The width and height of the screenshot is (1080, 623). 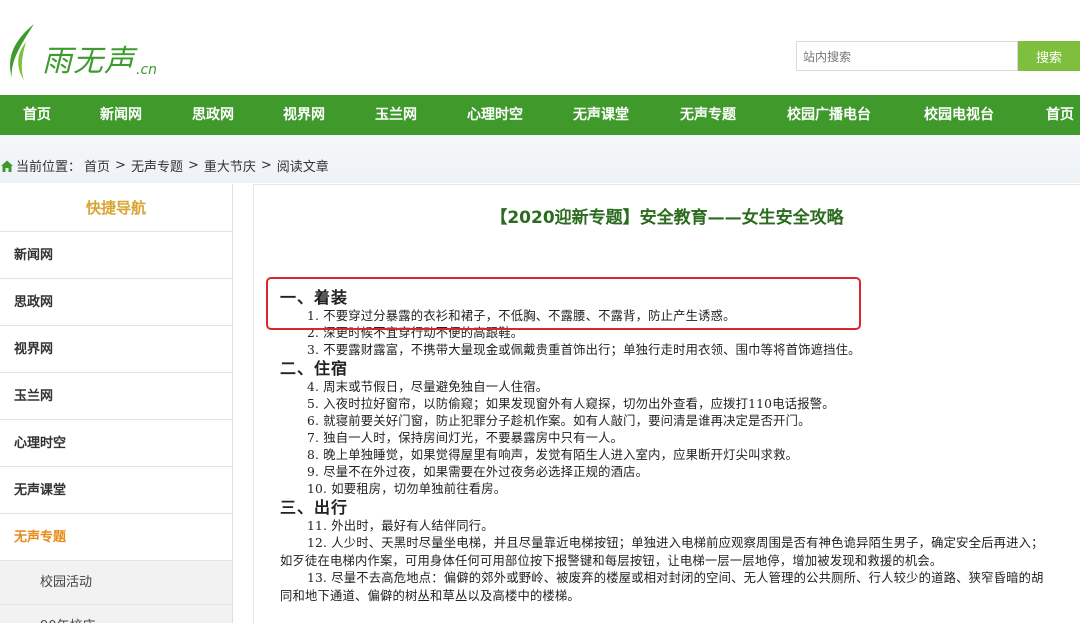 What do you see at coordinates (563, 303) in the screenshot?
I see `highlight-annotation-box` at bounding box center [563, 303].